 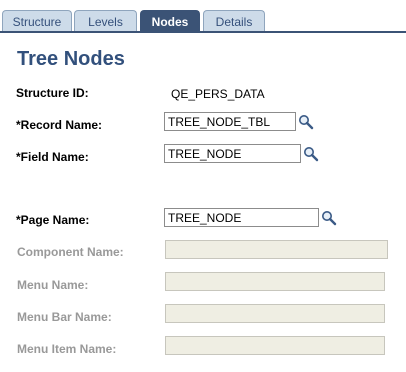 What do you see at coordinates (53, 285) in the screenshot?
I see `menu-name-label: Menu Name:` at bounding box center [53, 285].